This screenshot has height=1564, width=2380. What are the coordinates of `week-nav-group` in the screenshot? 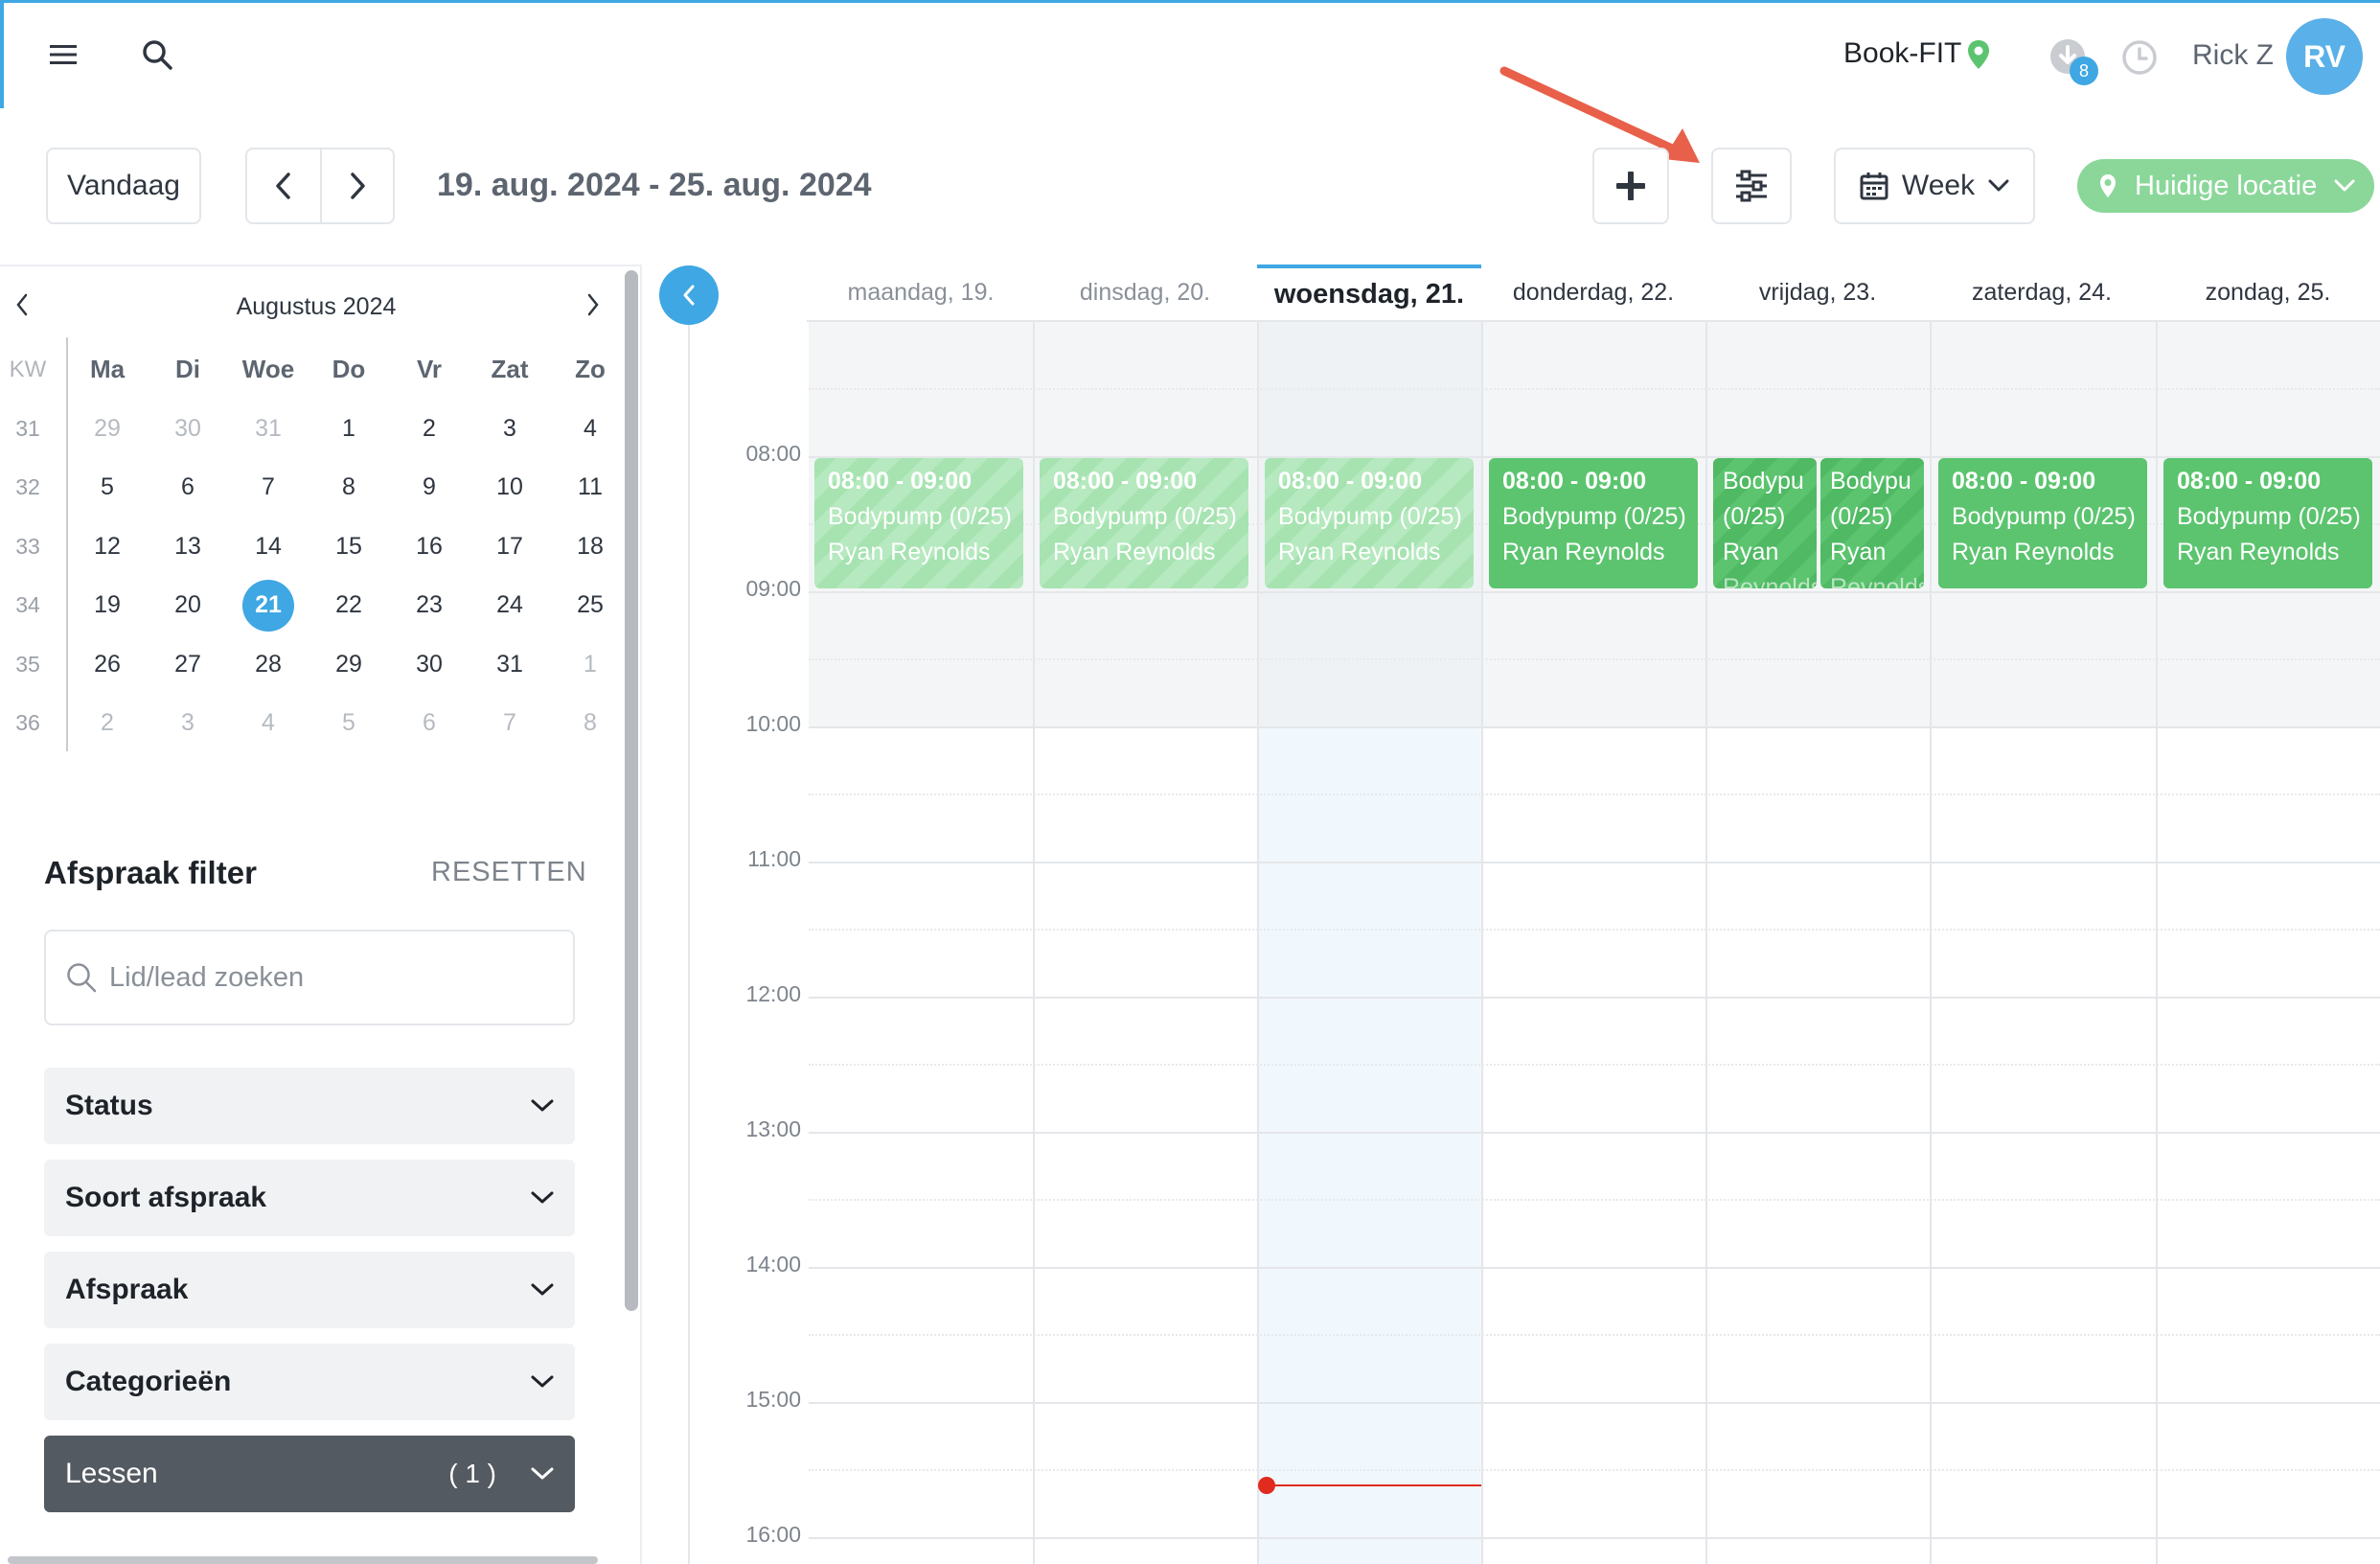 It's located at (320, 186).